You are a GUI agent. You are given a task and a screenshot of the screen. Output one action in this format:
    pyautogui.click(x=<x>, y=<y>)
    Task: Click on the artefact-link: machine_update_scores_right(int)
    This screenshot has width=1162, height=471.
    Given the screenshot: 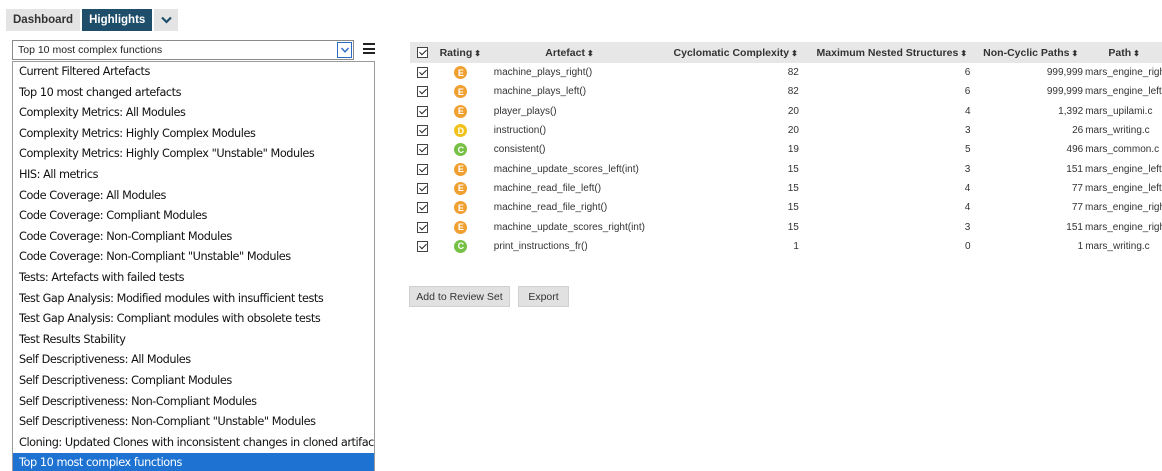 What is the action you would take?
    pyautogui.click(x=568, y=227)
    